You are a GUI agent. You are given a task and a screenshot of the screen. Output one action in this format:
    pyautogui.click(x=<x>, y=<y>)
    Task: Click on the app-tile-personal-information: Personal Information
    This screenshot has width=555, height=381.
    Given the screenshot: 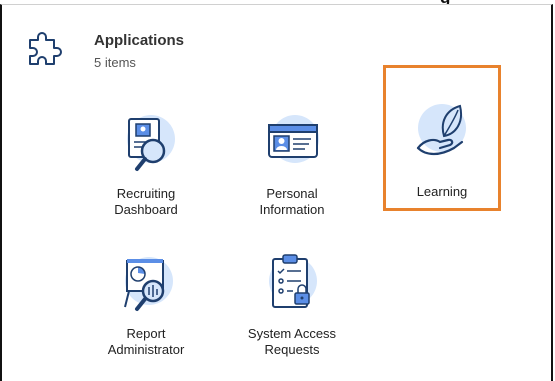 What is the action you would take?
    pyautogui.click(x=292, y=166)
    